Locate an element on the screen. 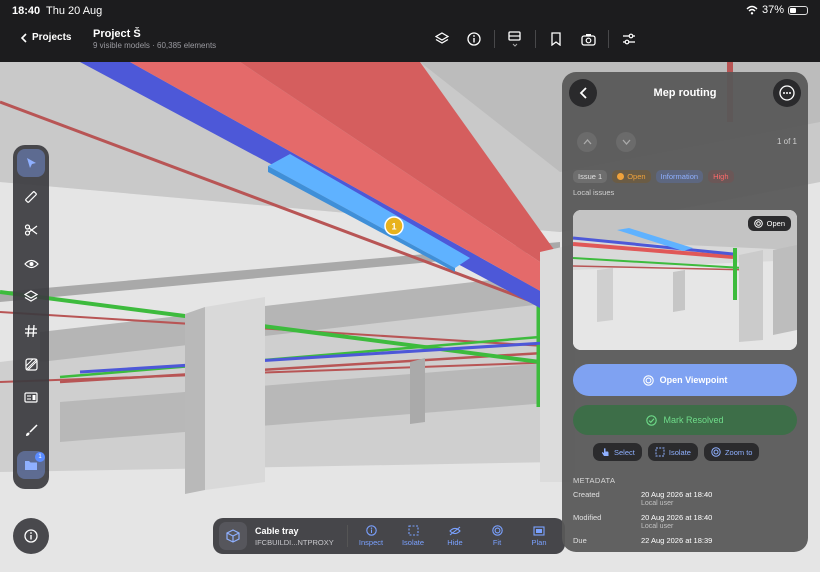 This screenshot has height=572, width=820. chevron-down-icon is located at coordinates (626, 142).